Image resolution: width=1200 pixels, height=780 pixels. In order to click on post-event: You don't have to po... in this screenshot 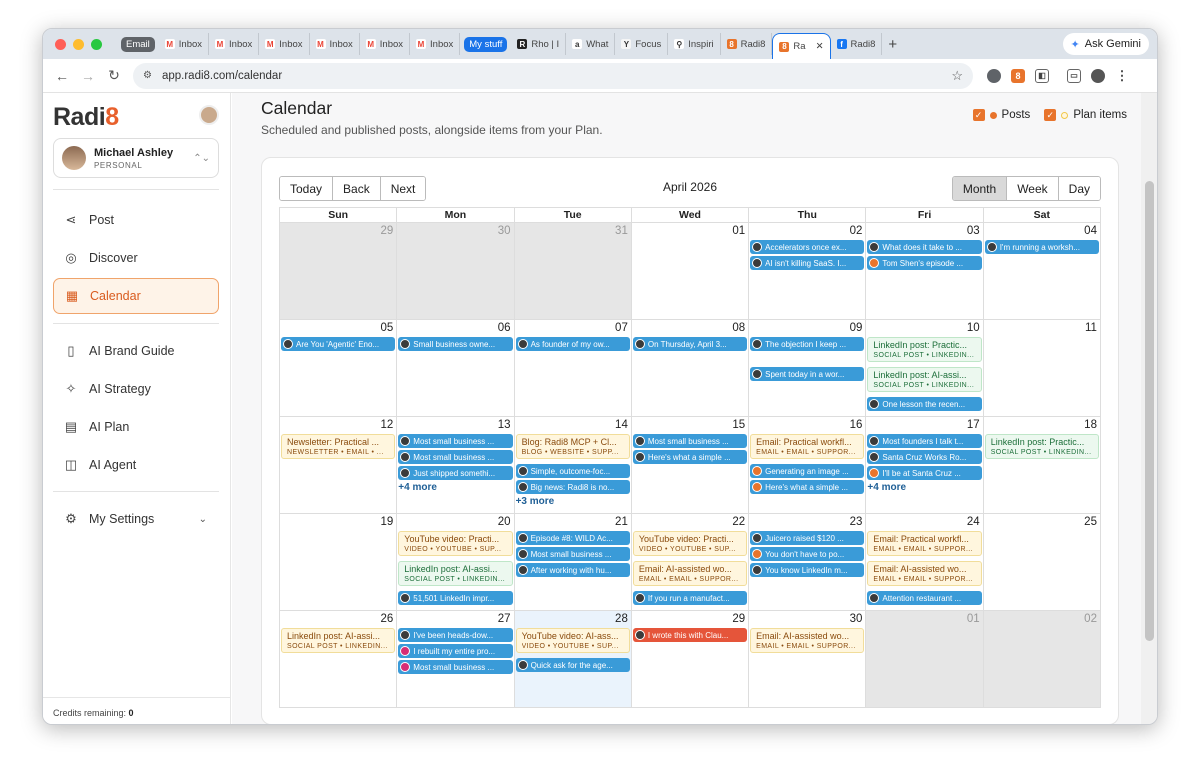, I will do `click(807, 554)`.